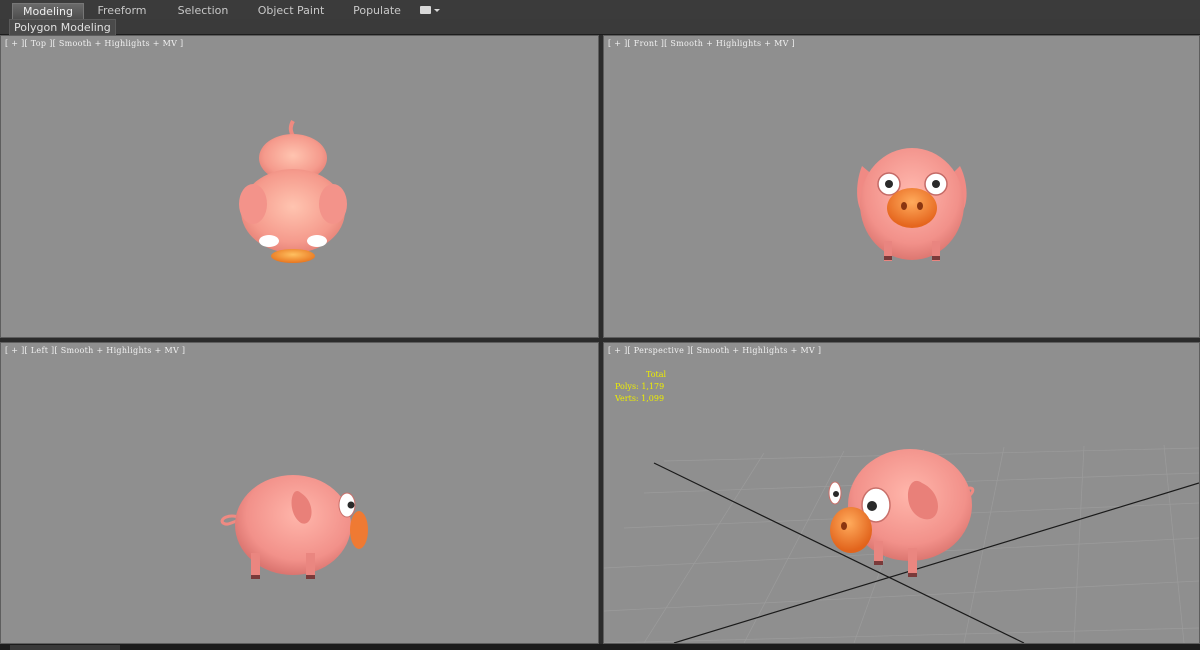  Describe the element at coordinates (600, 647) in the screenshot. I see `timeline-strip` at that location.